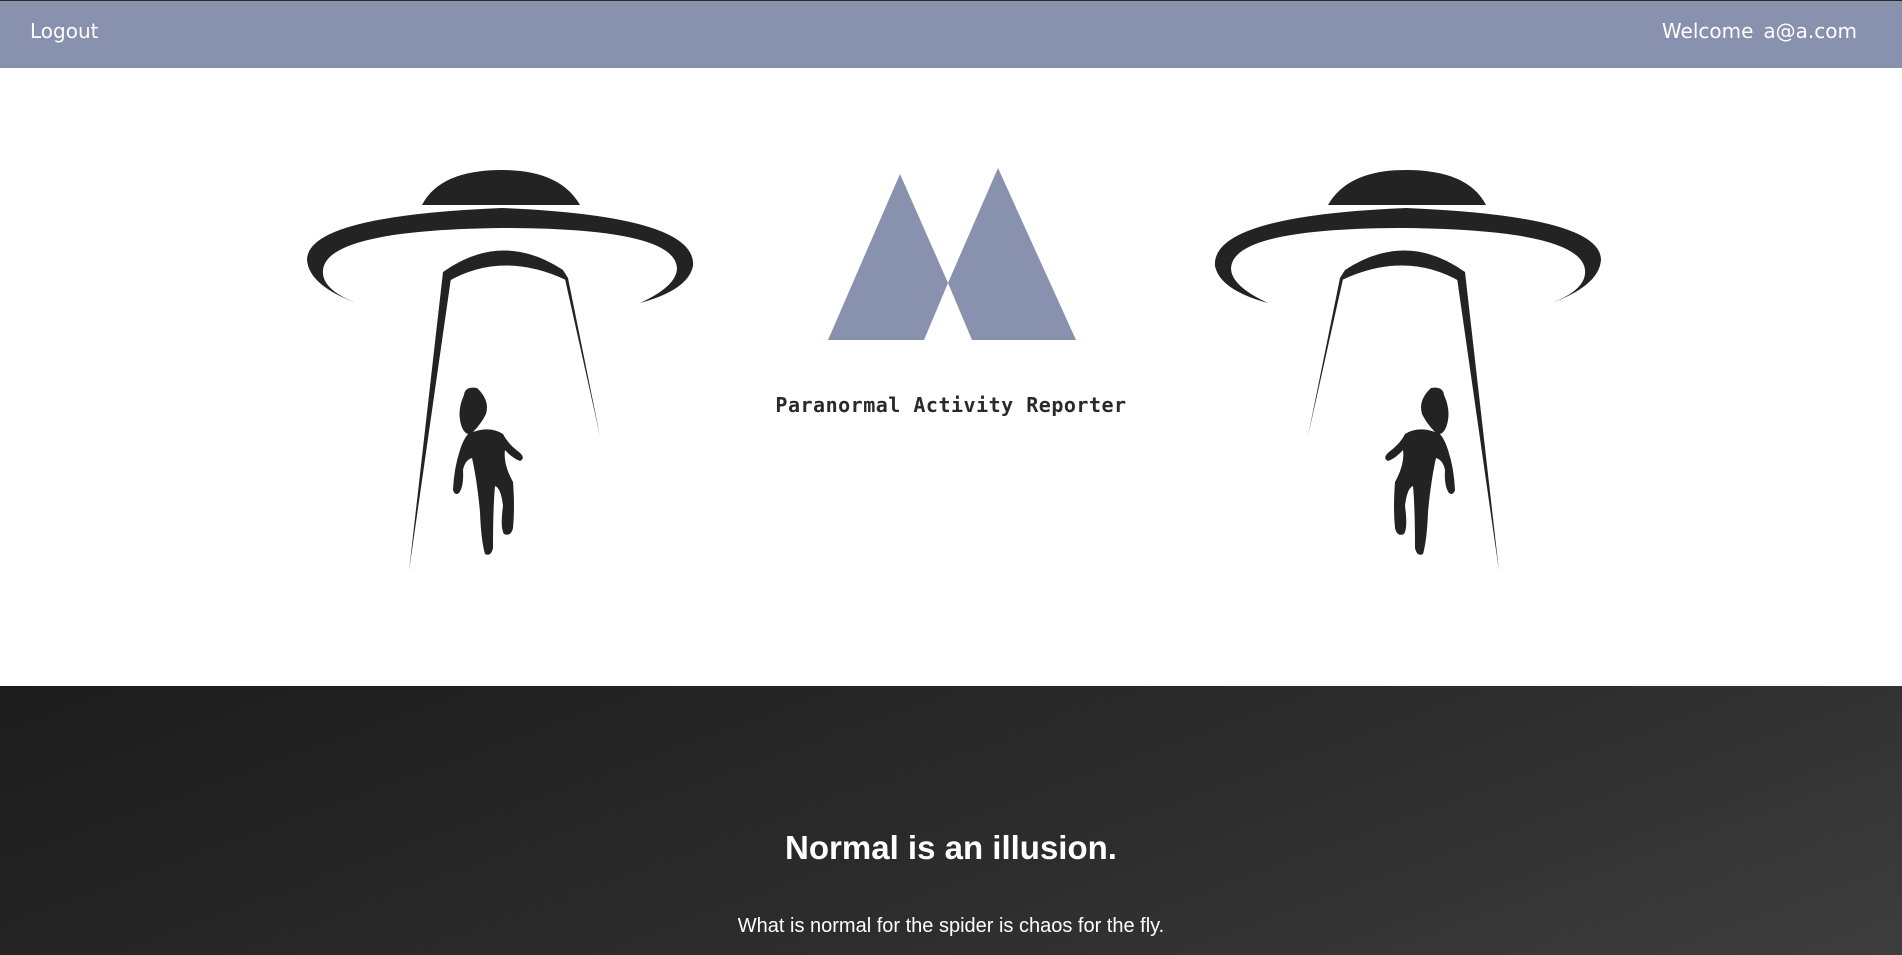 The height and width of the screenshot is (955, 1902). What do you see at coordinates (1810, 31) in the screenshot?
I see `user-email: a@a.com` at bounding box center [1810, 31].